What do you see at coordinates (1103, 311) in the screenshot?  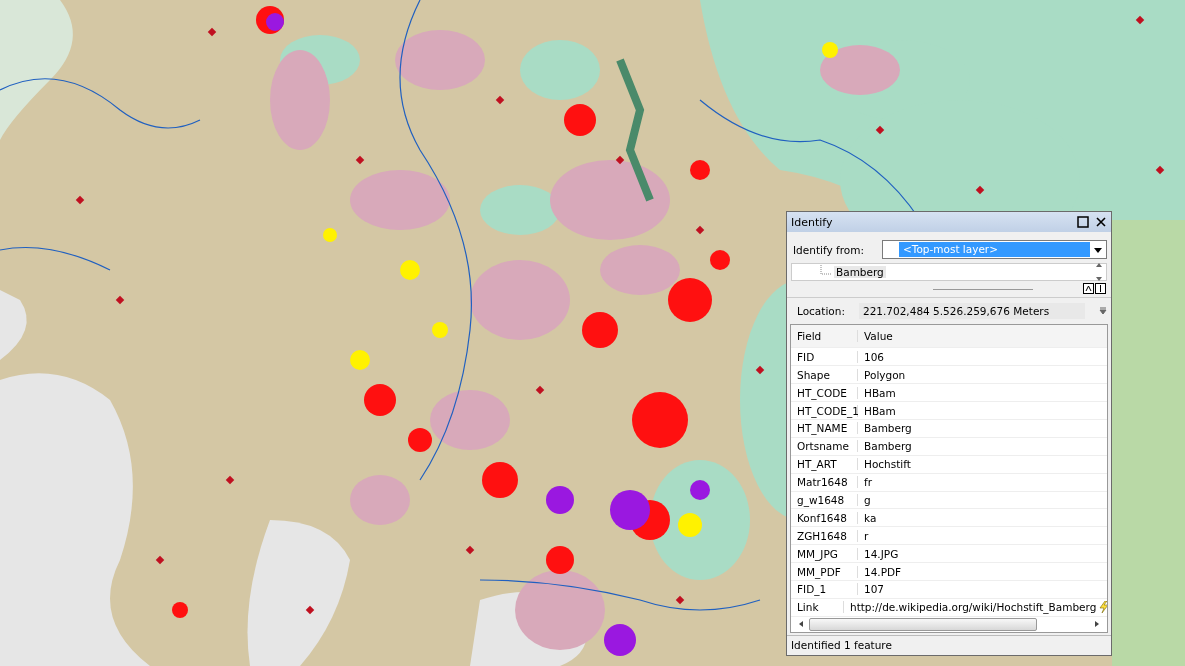 I see `menu-arrow-icon` at bounding box center [1103, 311].